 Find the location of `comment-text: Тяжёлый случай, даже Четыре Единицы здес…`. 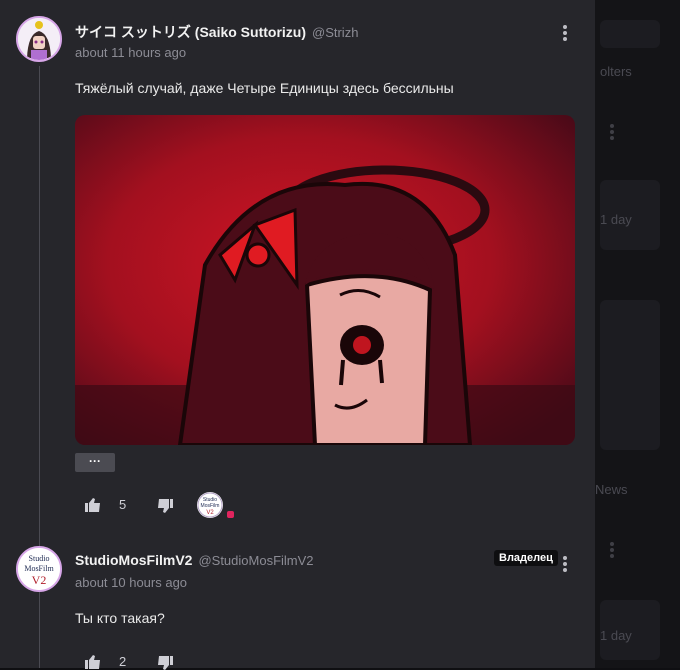

comment-text: Тяжёлый случай, даже Четыре Единицы здес… is located at coordinates (264, 88).